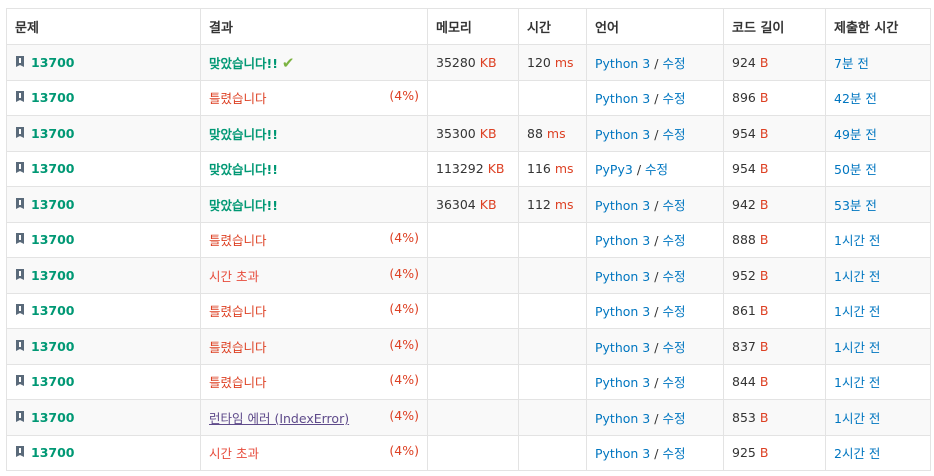 Image resolution: width=934 pixels, height=476 pixels. I want to click on code-length-value: 952, so click(744, 275).